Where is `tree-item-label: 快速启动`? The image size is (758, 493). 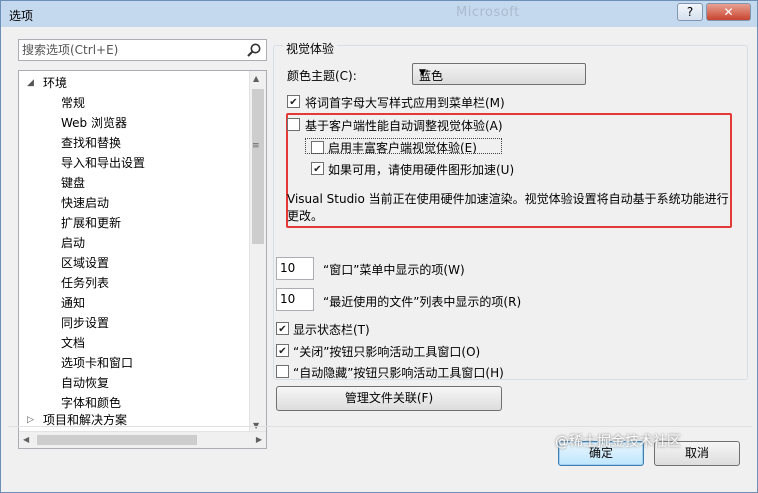
tree-item-label: 快速启动 is located at coordinates (85, 203).